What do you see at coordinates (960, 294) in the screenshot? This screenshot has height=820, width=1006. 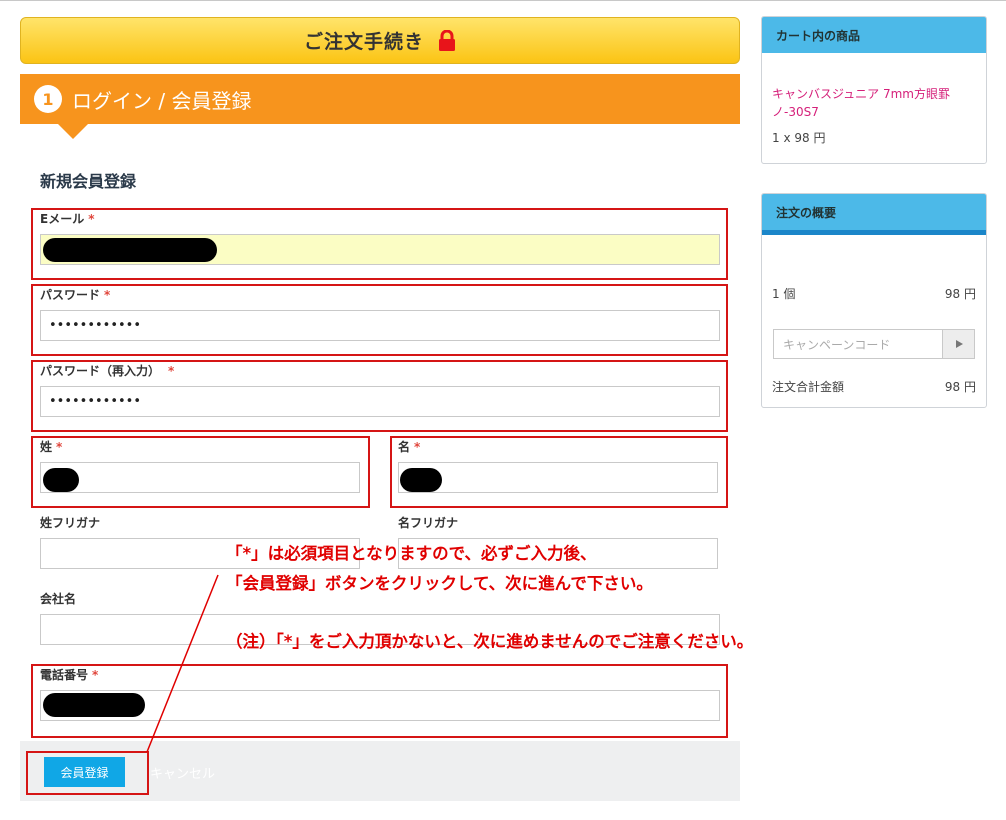 I see `item-count-value: 98 円` at bounding box center [960, 294].